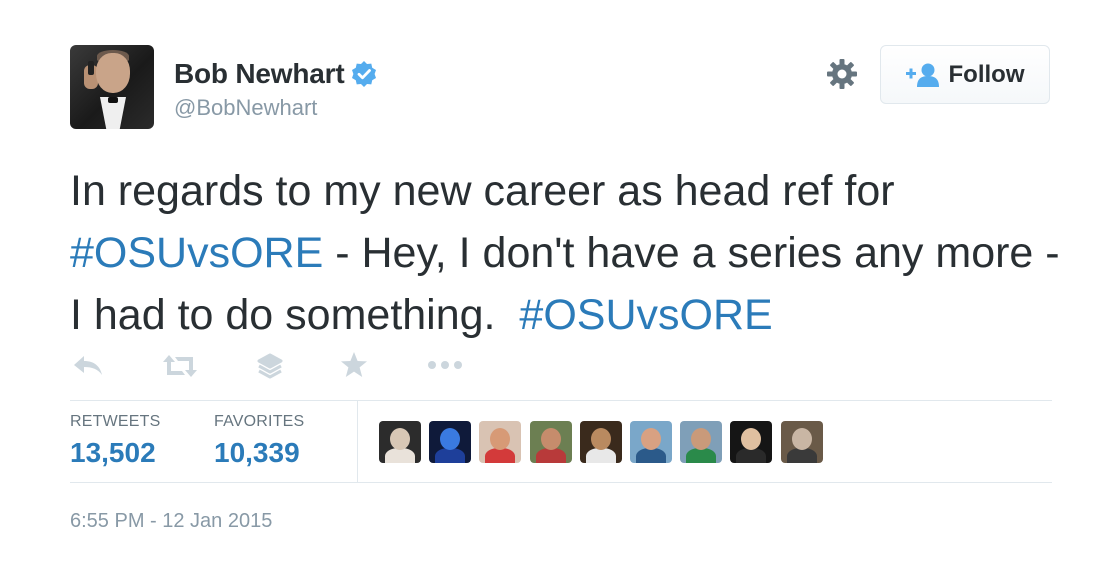 This screenshot has width=1118, height=583. What do you see at coordinates (445, 365) in the screenshot?
I see `more-dots-icon` at bounding box center [445, 365].